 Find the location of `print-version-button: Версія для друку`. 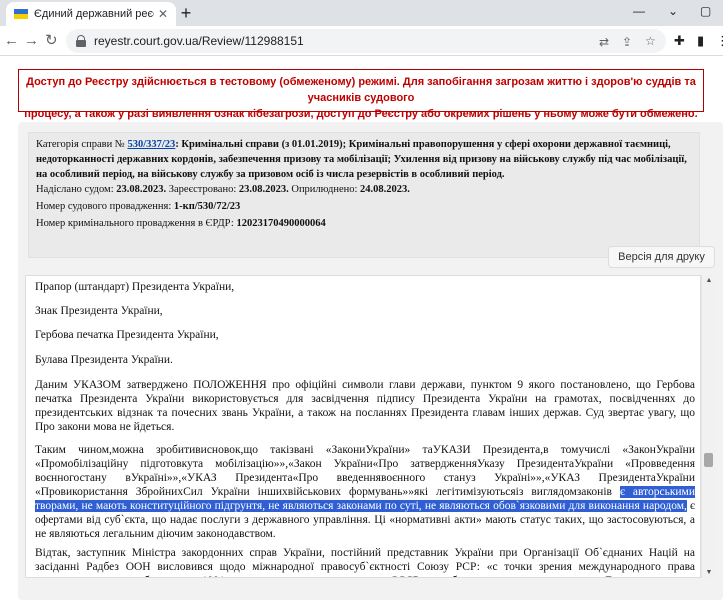

print-version-button: Версія для друку is located at coordinates (661, 257).